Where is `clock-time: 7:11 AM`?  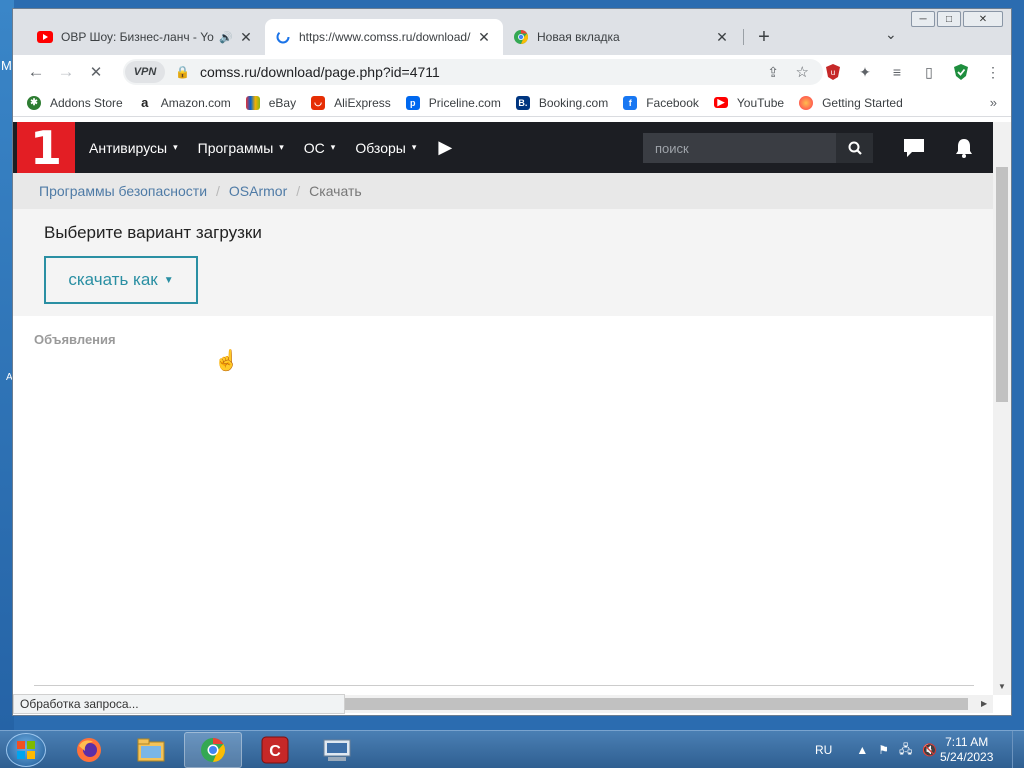
clock-time: 7:11 AM is located at coordinates (967, 742).